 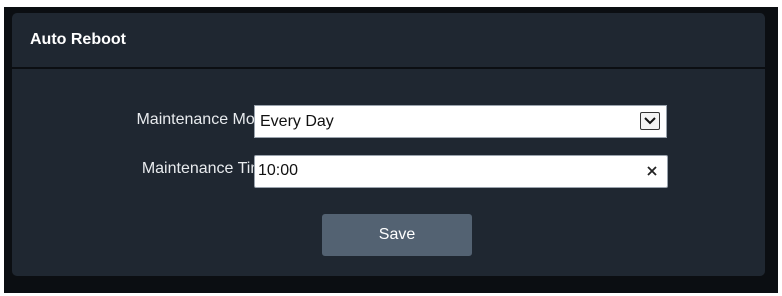 I want to click on chevron-down-icon, so click(x=650, y=121).